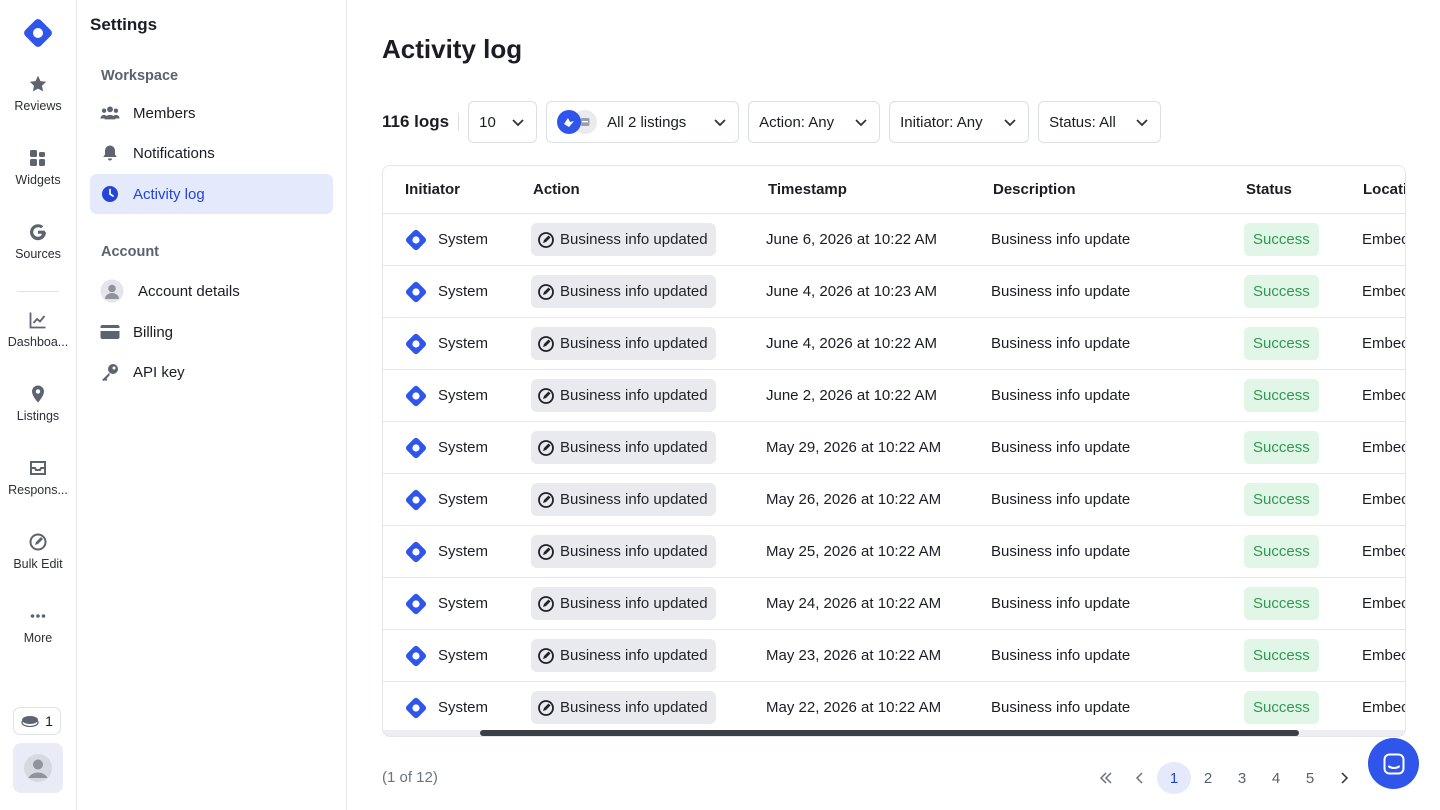 The height and width of the screenshot is (810, 1440). Describe the element at coordinates (556, 190) in the screenshot. I see `column-header-action: Action` at that location.